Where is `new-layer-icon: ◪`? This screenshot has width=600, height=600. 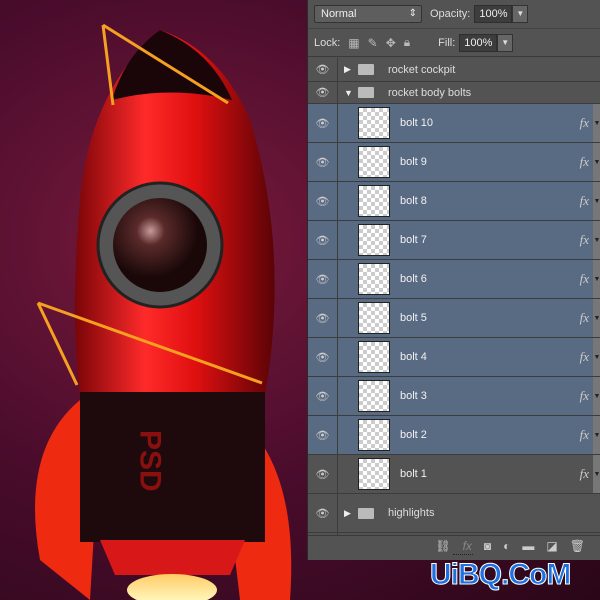 new-layer-icon: ◪ is located at coordinates (551, 546).